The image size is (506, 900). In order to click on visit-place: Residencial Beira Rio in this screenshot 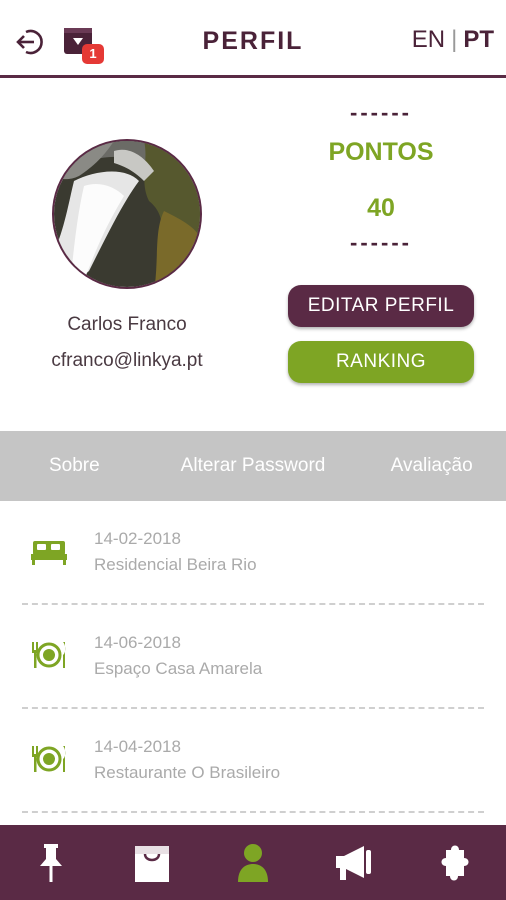, I will do `click(175, 564)`.